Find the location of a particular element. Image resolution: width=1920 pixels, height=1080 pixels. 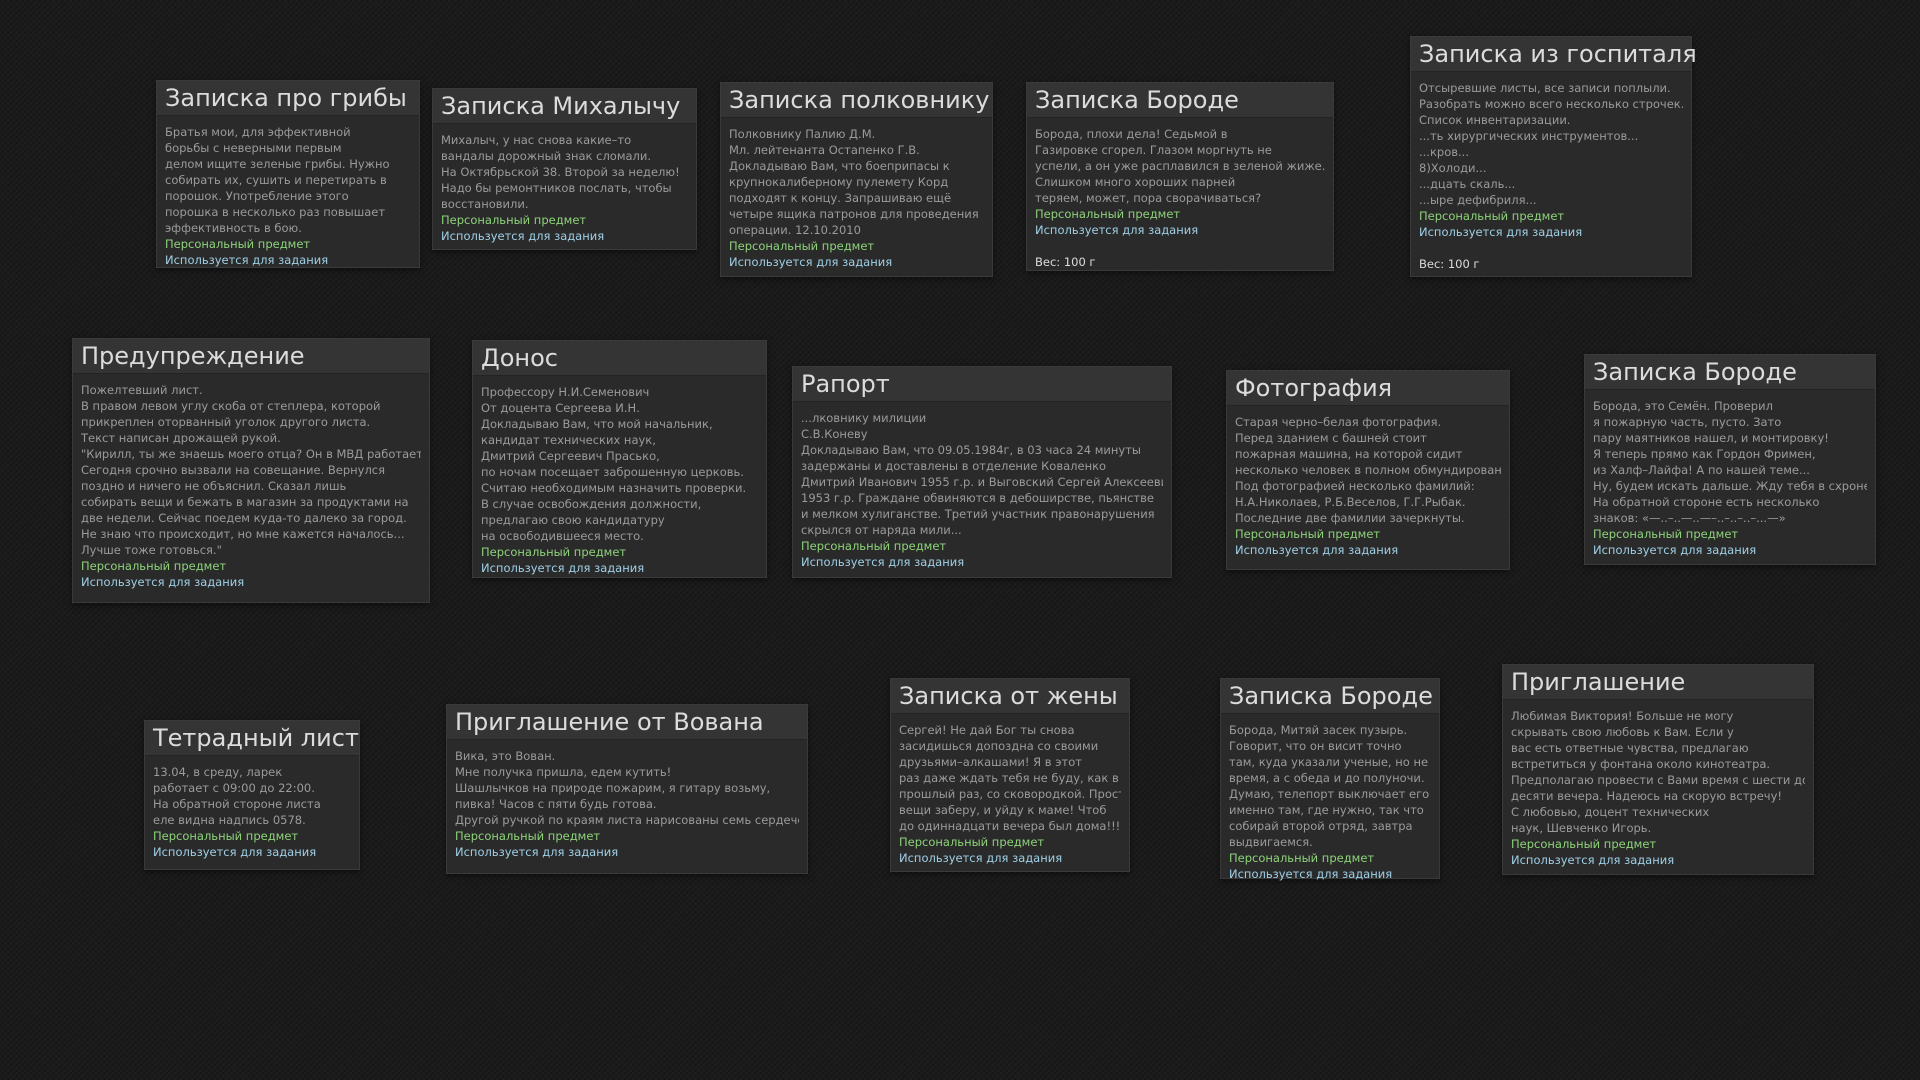

note-text-line: четыре ящика патронов для проведения is located at coordinates (854, 214).